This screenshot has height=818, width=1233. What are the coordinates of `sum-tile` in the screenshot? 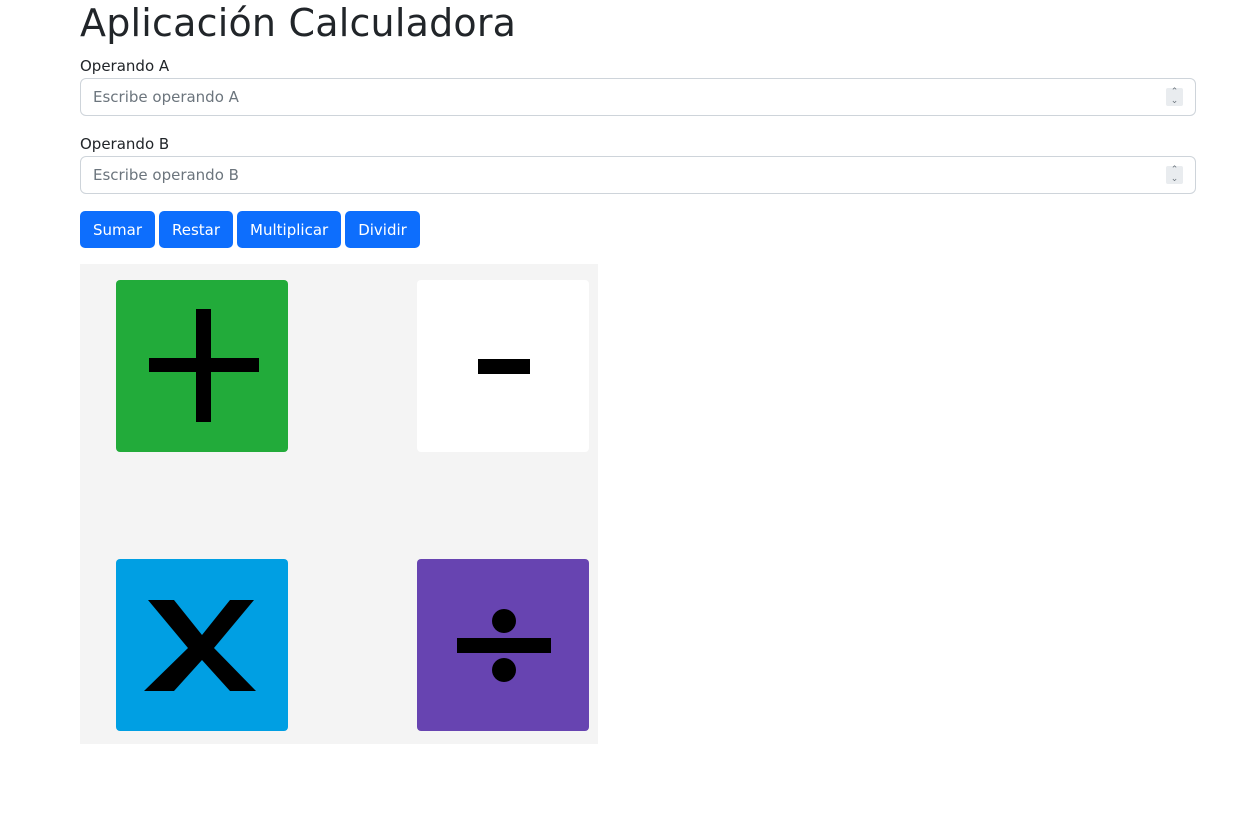 It's located at (202, 366).